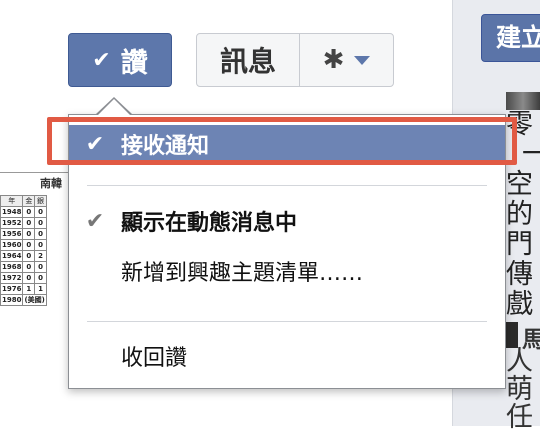 This screenshot has width=540, height=433. Describe the element at coordinates (519, 214) in the screenshot. I see `news-line: 的` at that location.